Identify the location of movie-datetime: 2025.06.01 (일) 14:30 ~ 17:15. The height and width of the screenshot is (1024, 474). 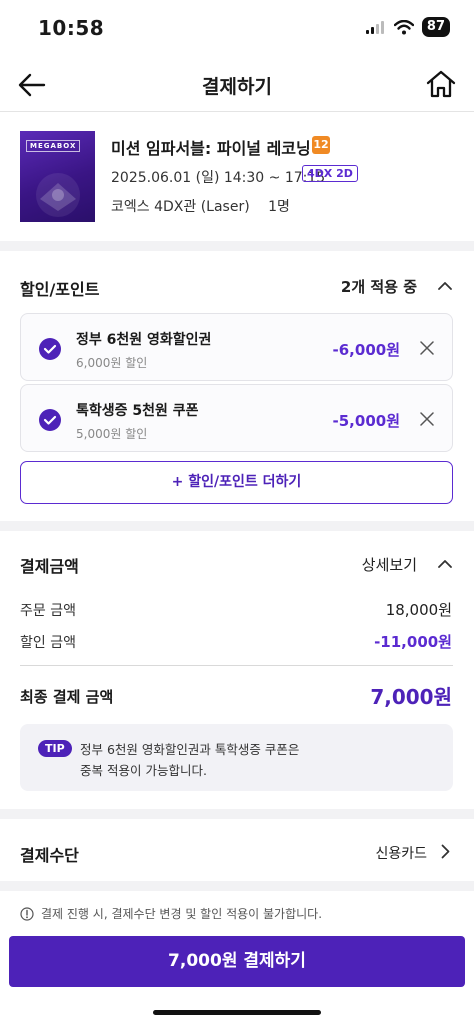
(218, 178).